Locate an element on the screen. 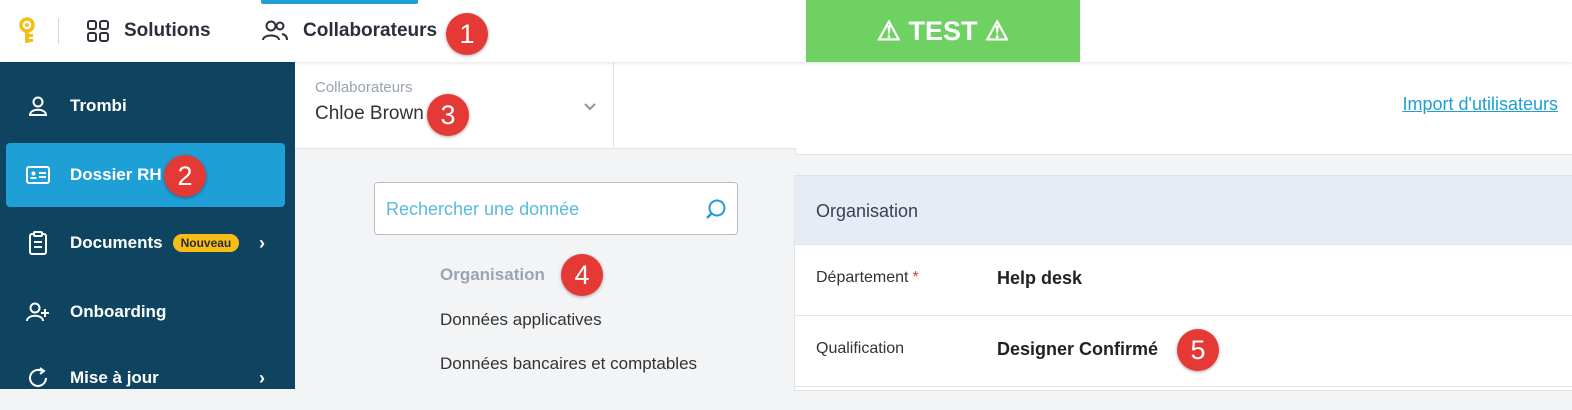 Image resolution: width=1572 pixels, height=410 pixels. sidebar-item-label: Mise à jour is located at coordinates (114, 377).